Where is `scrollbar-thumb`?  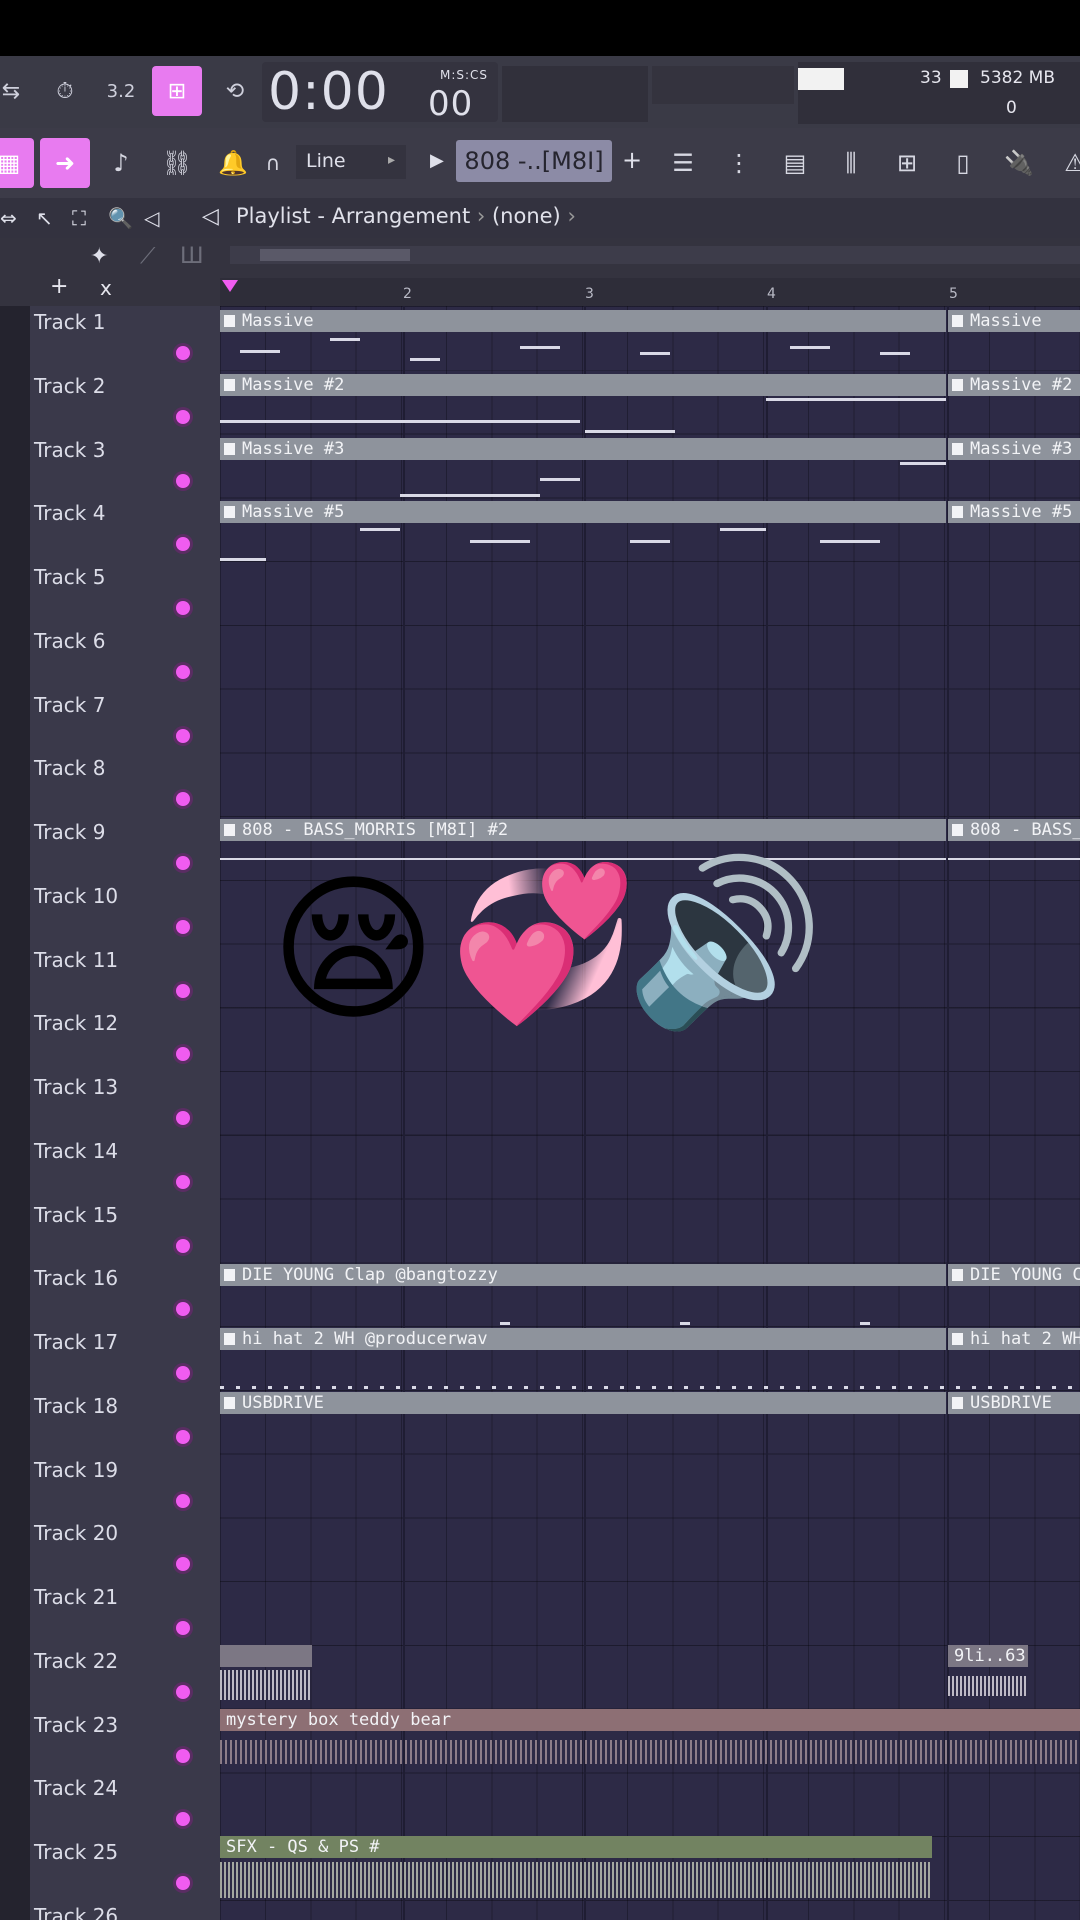
scrollbar-thumb is located at coordinates (335, 255).